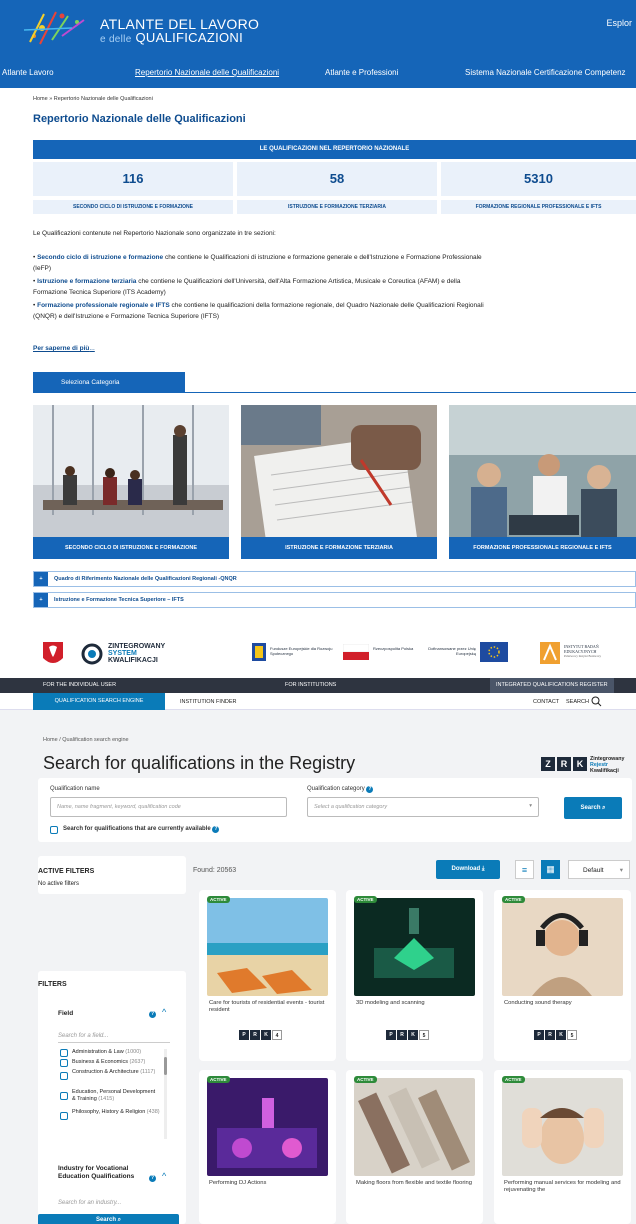 The height and width of the screenshot is (1224, 636). I want to click on tab-institution-finder: INSTITUTION FINDER, so click(208, 702).